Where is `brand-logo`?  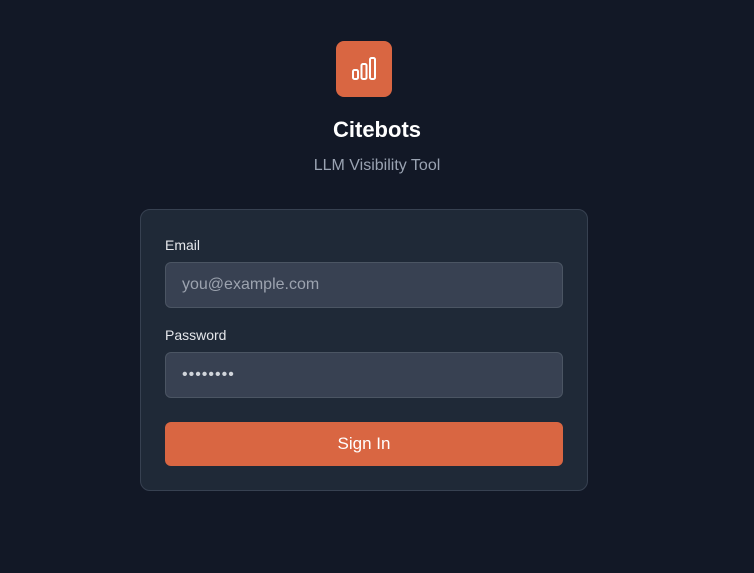 brand-logo is located at coordinates (364, 69).